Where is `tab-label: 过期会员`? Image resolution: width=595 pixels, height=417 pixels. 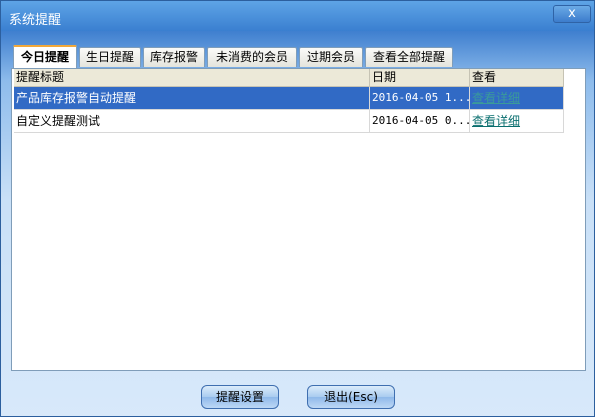
tab-label: 过期会员 is located at coordinates (330, 57).